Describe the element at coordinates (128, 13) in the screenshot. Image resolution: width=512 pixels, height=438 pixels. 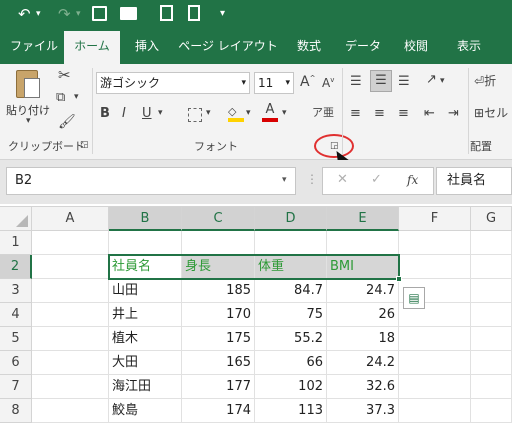
I see `folder-icon` at that location.